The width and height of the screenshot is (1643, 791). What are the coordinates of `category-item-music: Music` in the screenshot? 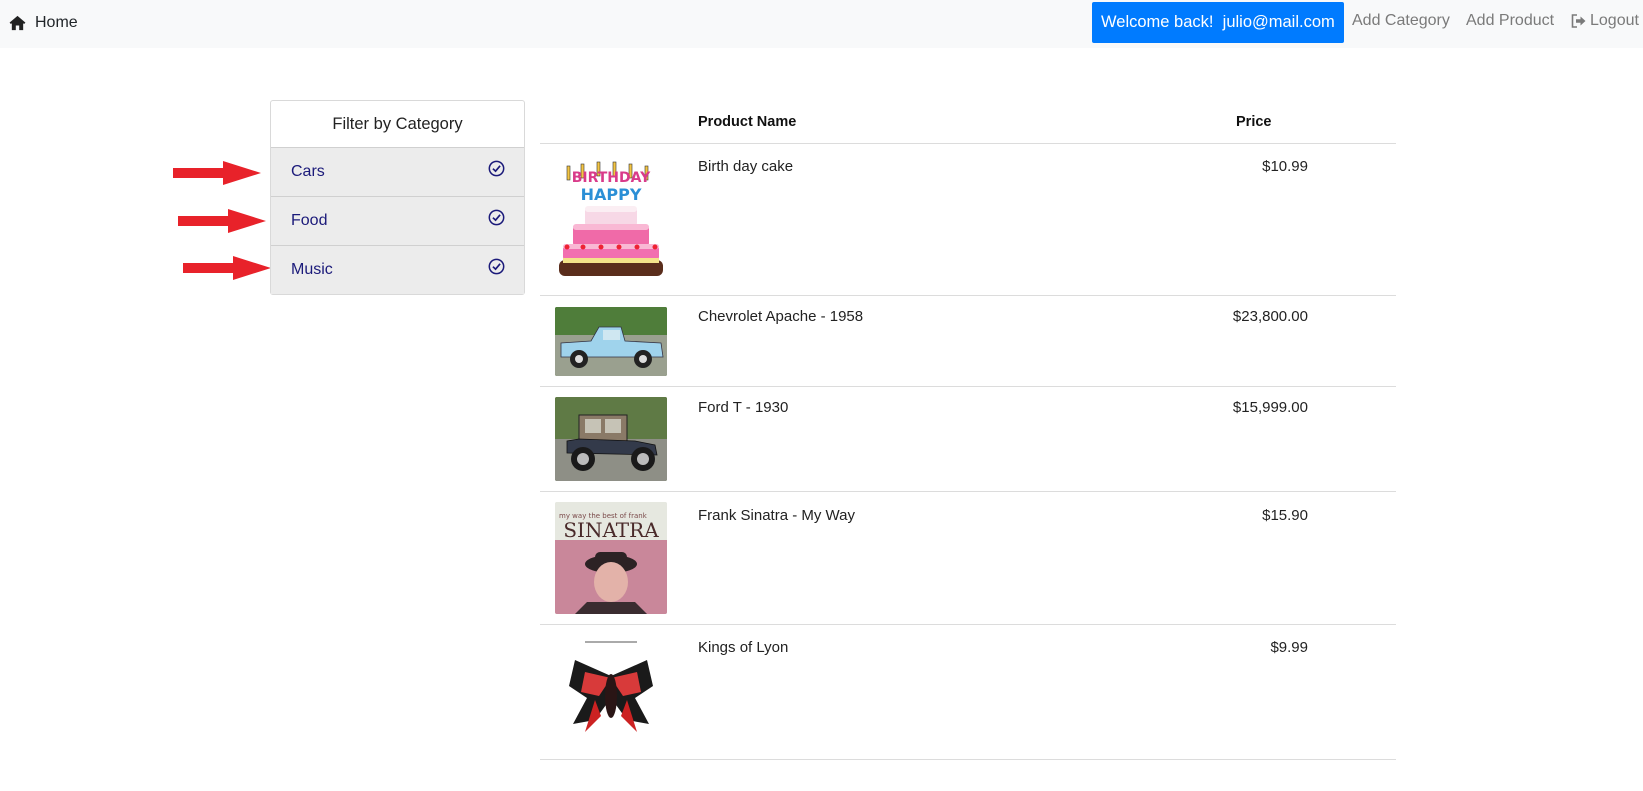 It's located at (397, 270).